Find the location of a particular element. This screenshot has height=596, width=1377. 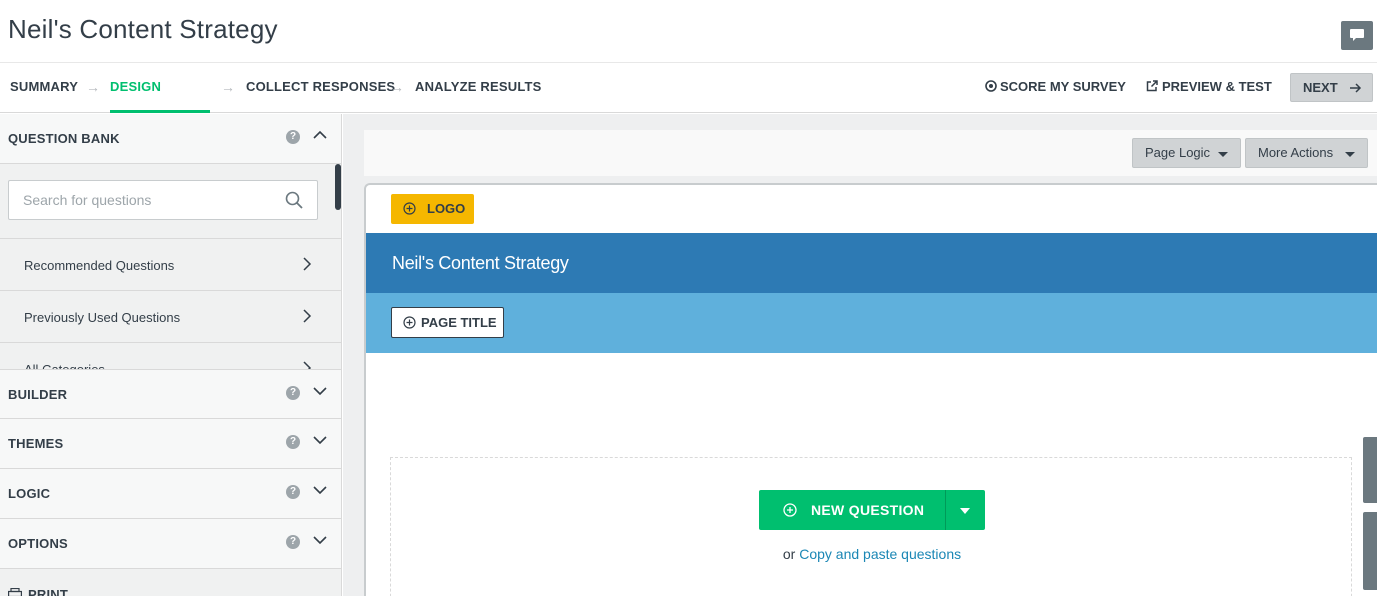

question-bank-title: QUESTION BANK is located at coordinates (64, 138).